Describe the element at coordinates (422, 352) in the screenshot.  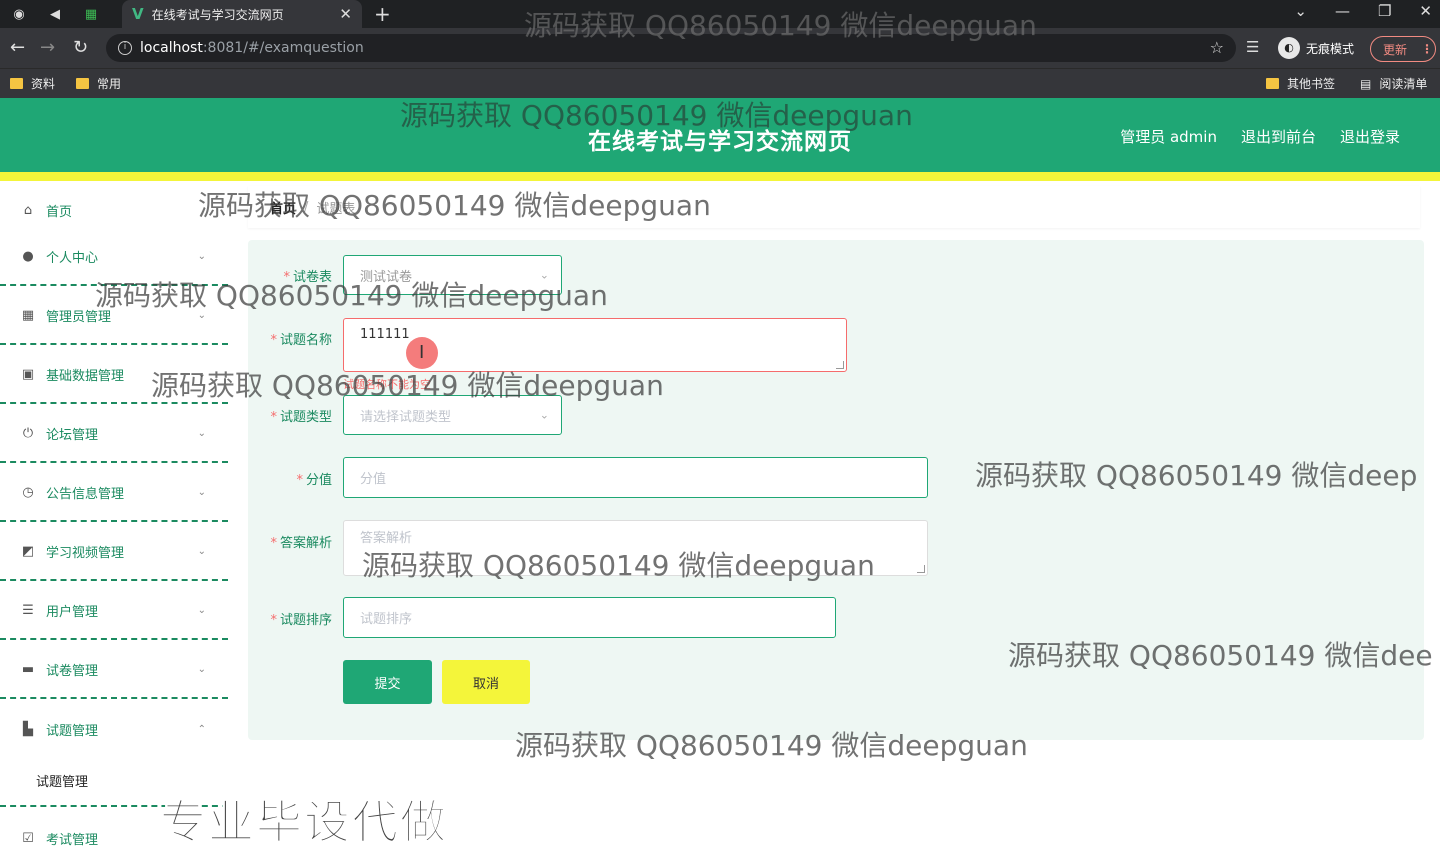
I see `text-cursor-icon: I` at that location.